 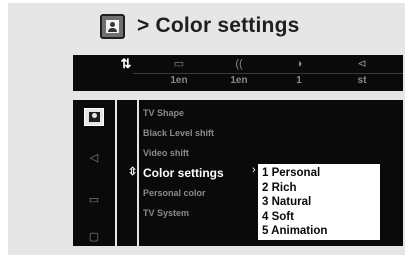 I want to click on language-icon: ▭, so click(x=94, y=199).